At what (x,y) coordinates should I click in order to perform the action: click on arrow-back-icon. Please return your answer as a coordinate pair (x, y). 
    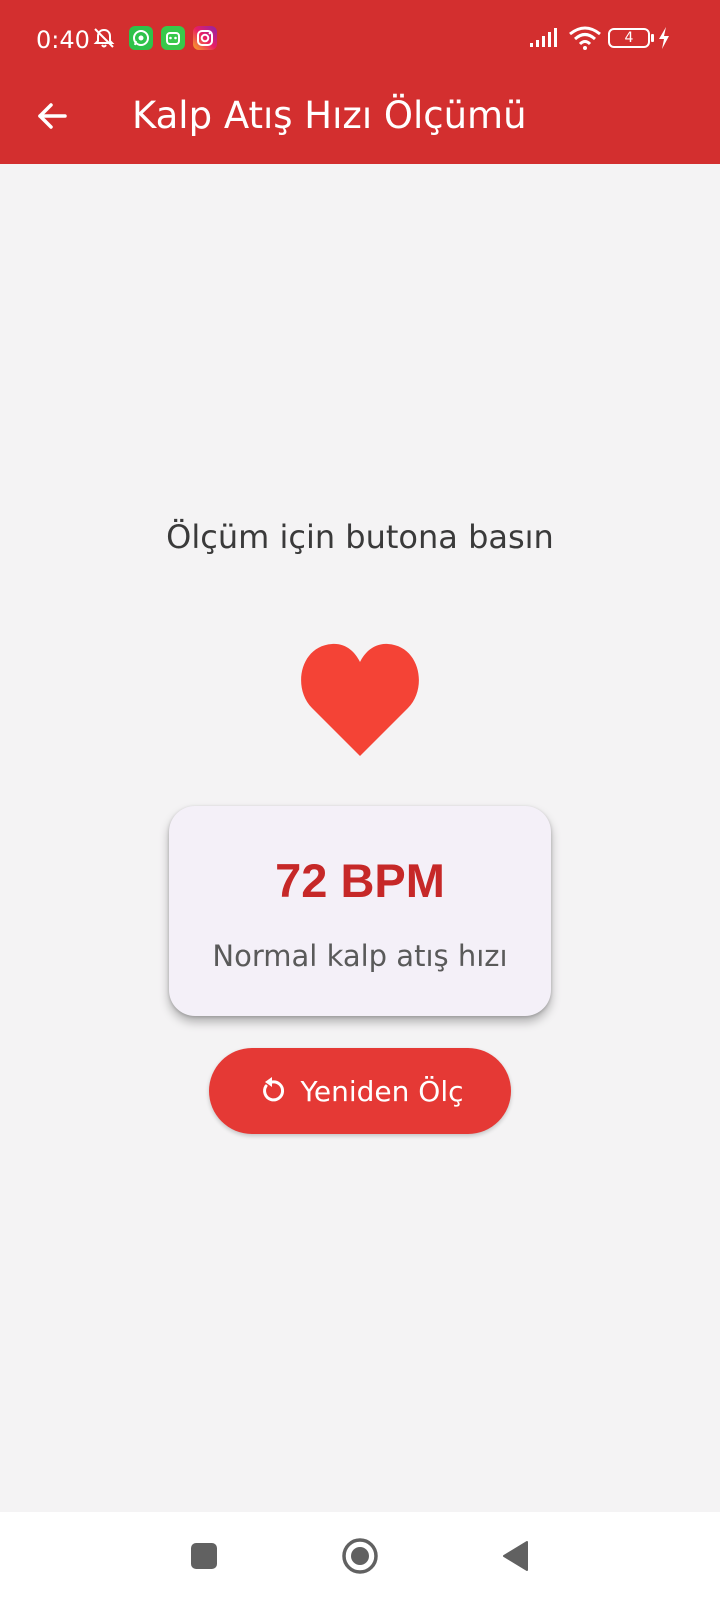
    Looking at the image, I should click on (52, 116).